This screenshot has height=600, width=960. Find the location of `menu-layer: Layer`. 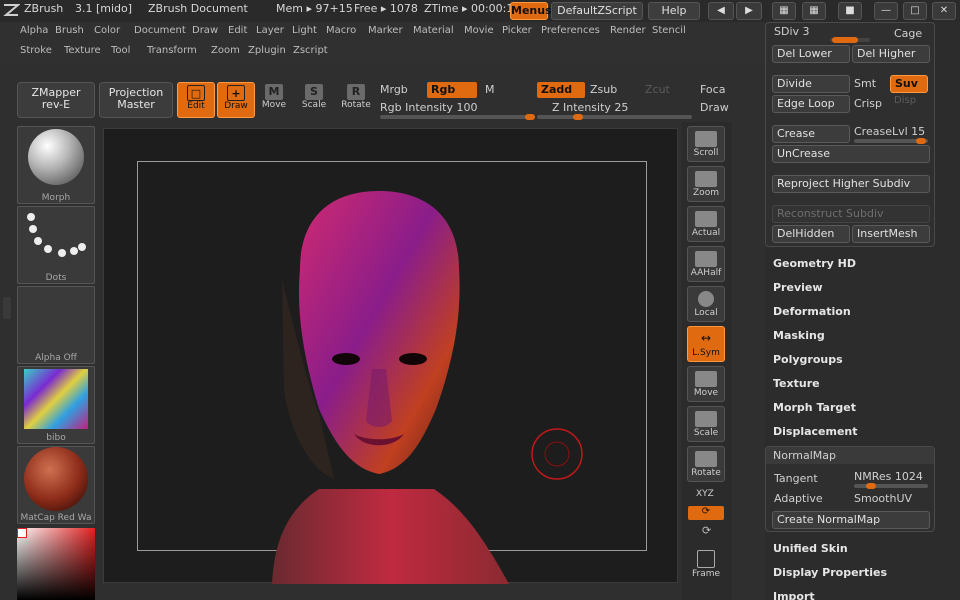

menu-layer: Layer is located at coordinates (270, 30).